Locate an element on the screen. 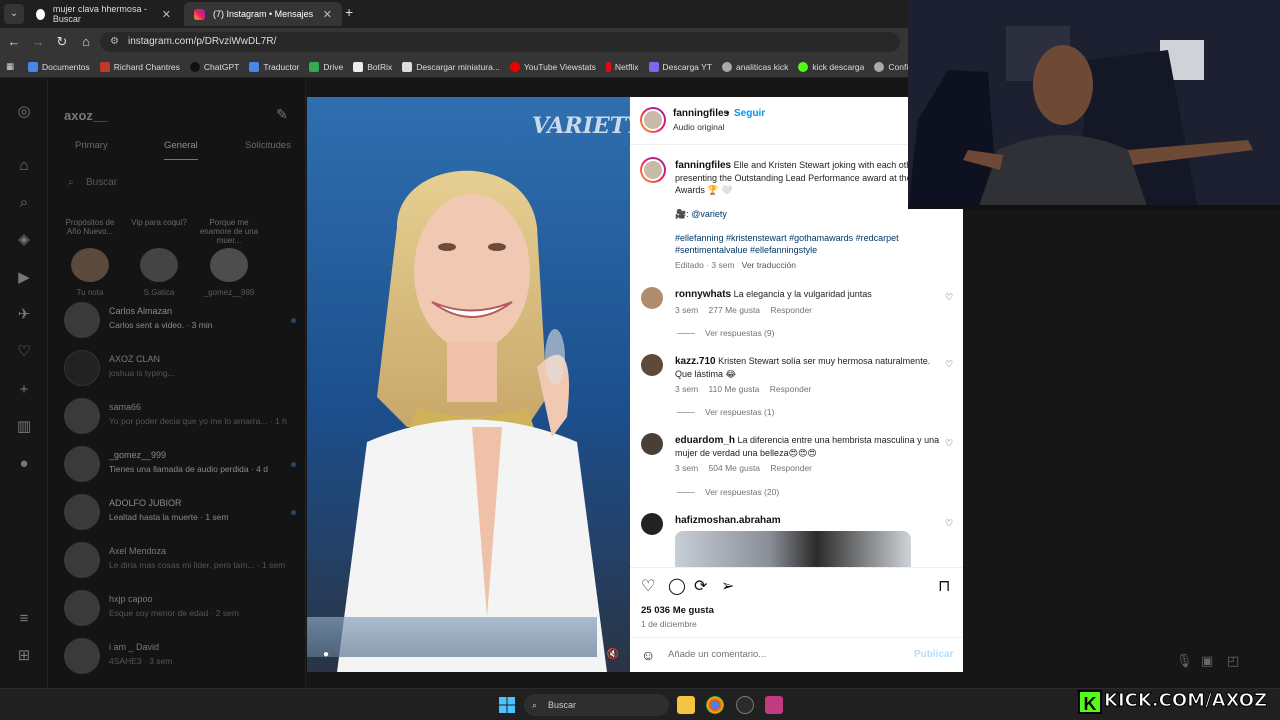  comment-image is located at coordinates (793, 549).